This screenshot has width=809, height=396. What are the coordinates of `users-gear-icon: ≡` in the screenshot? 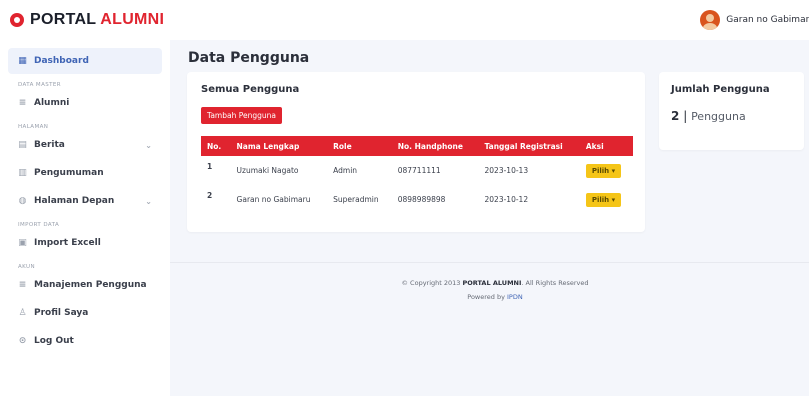 It's located at (22, 284).